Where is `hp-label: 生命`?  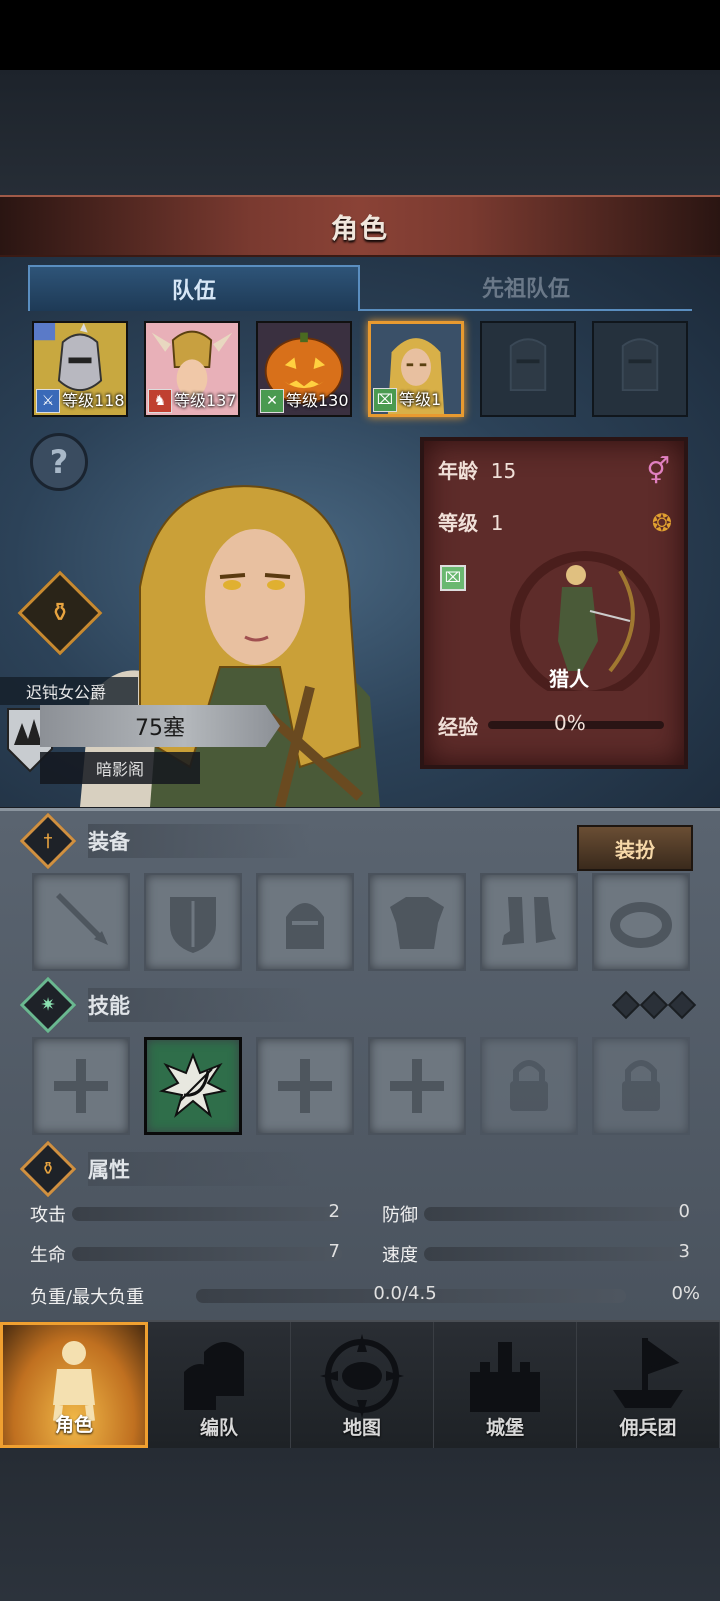
hp-label: 生命 is located at coordinates (48, 1255).